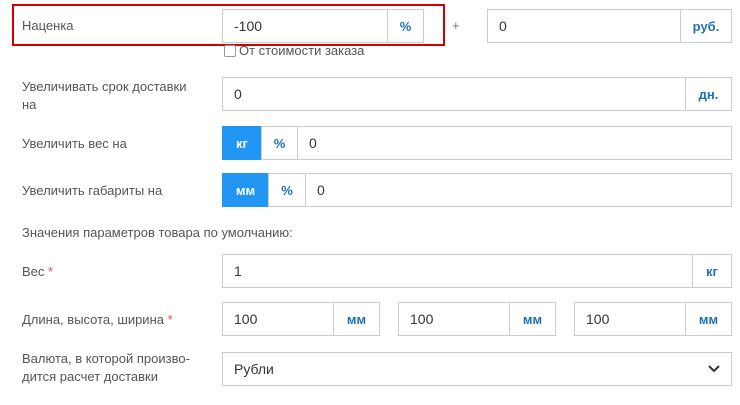 This screenshot has width=740, height=405. What do you see at coordinates (33, 271) in the screenshot?
I see `default-weight-label-text: Вес` at bounding box center [33, 271].